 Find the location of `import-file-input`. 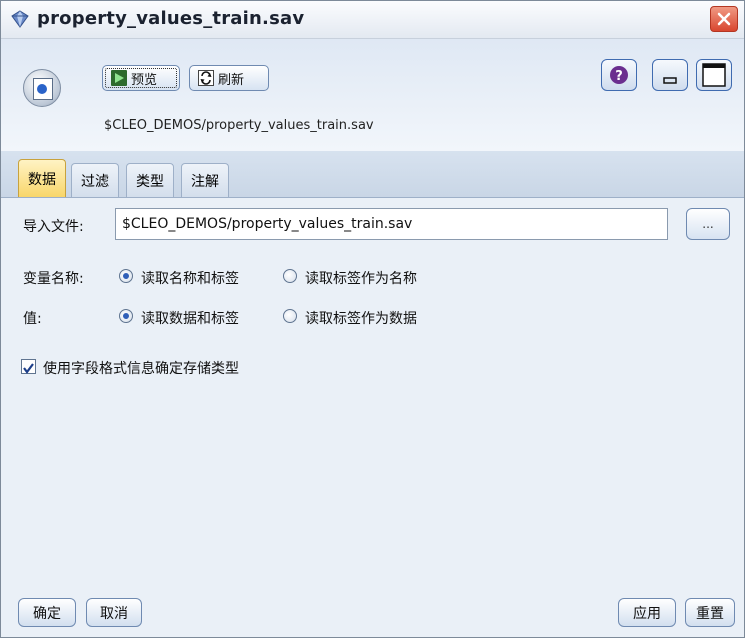

import-file-input is located at coordinates (391, 224).